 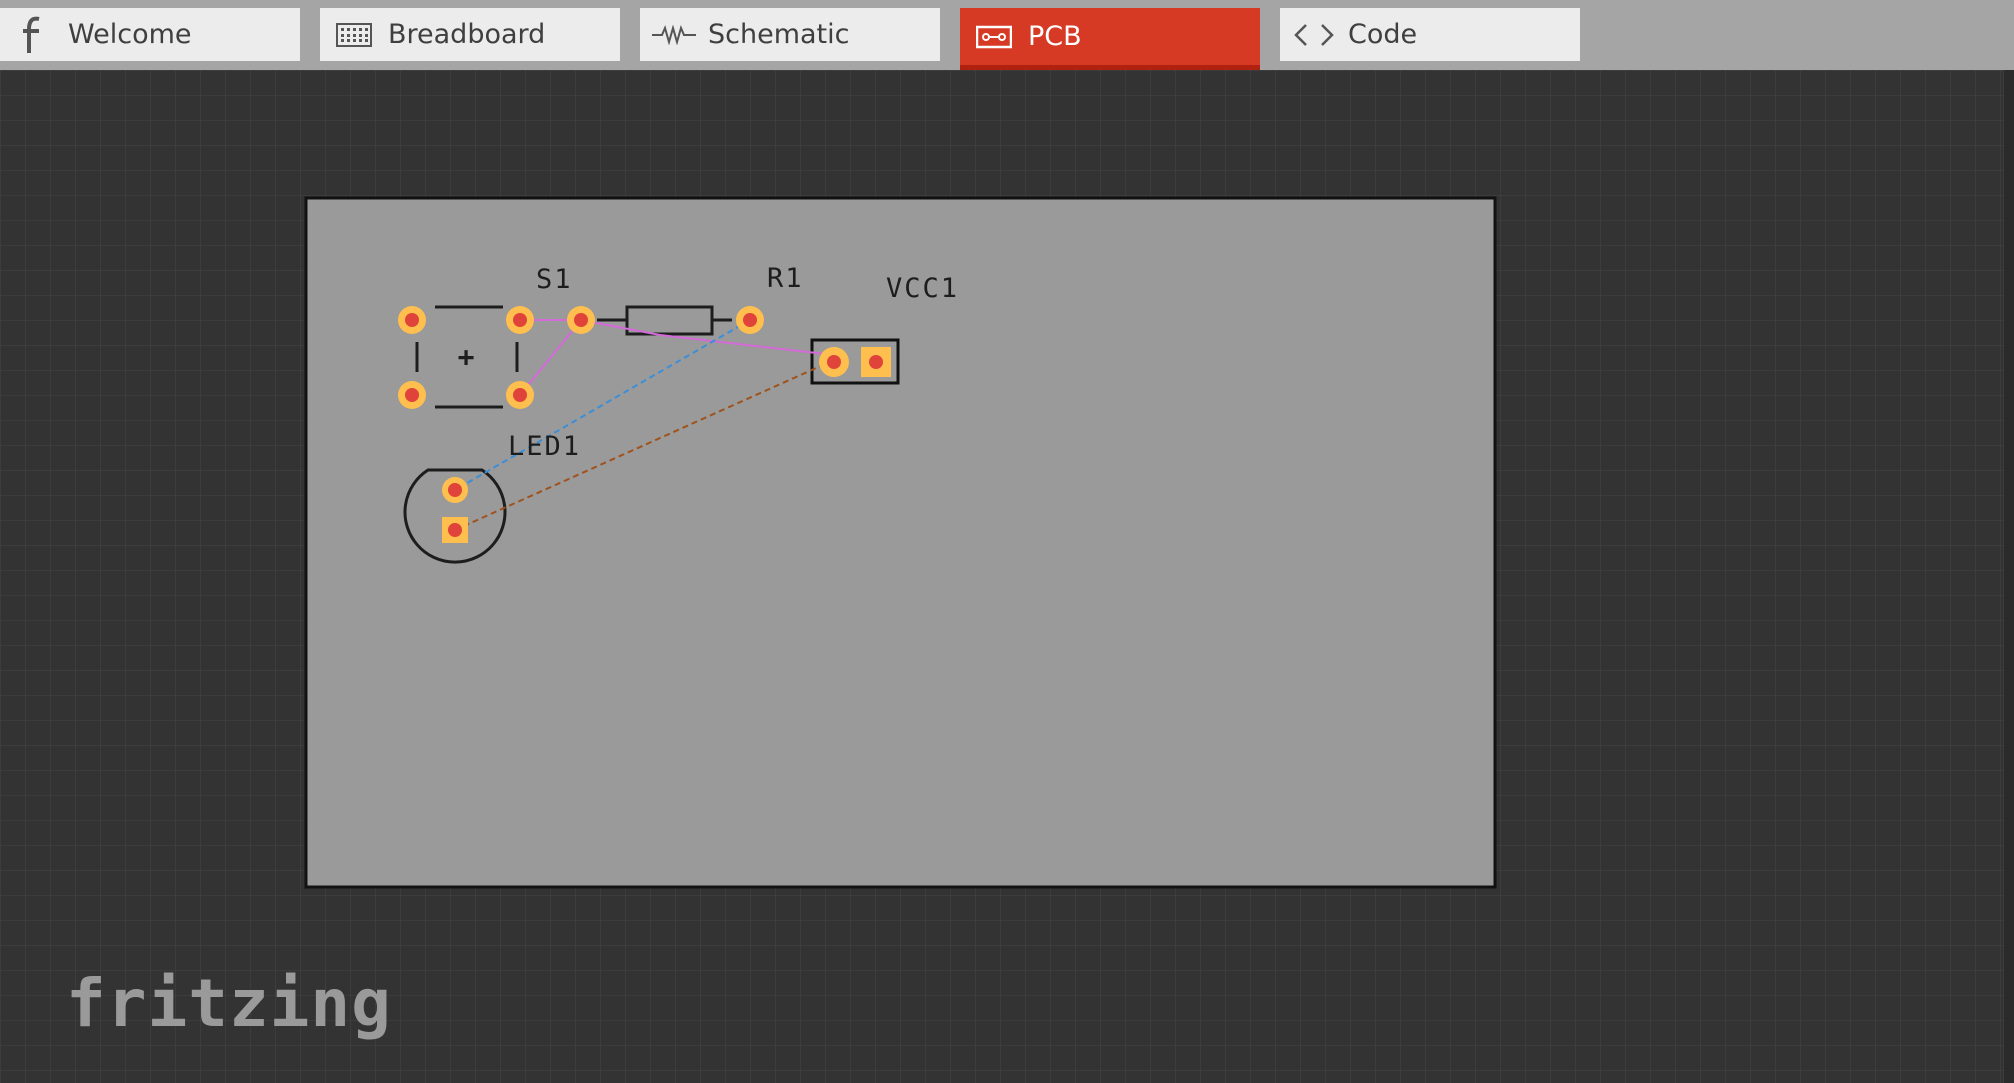 I want to click on tab-welcome: Welcome, so click(x=150, y=34).